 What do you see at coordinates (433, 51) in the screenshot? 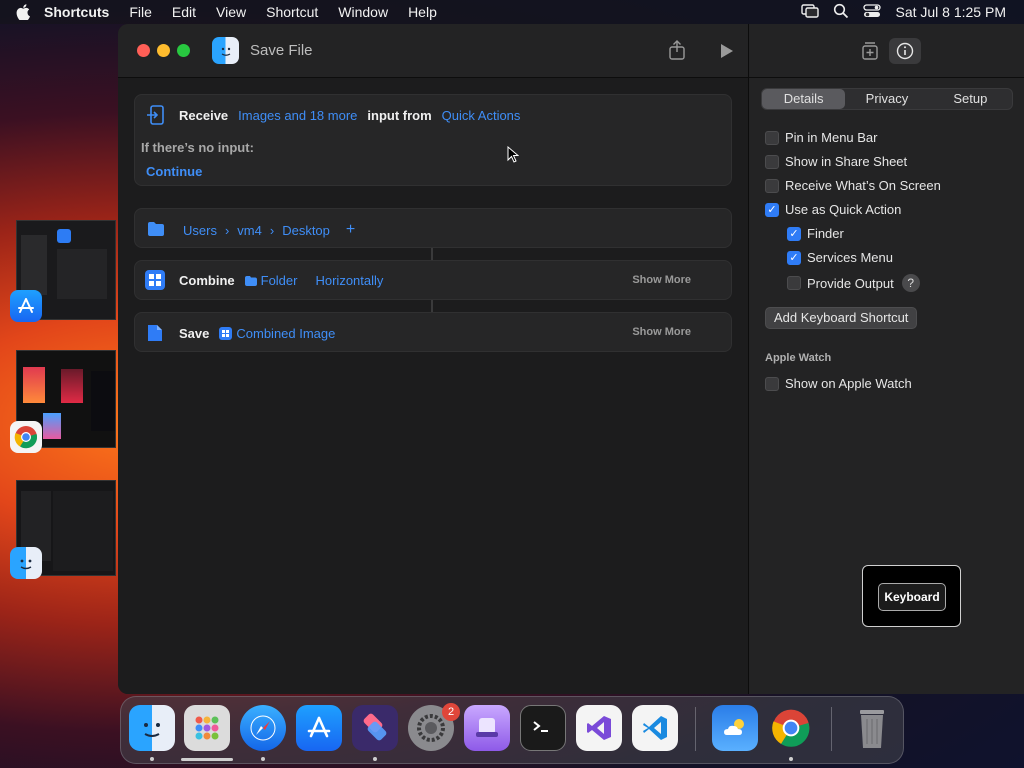
I see `title-bar: Save File` at bounding box center [433, 51].